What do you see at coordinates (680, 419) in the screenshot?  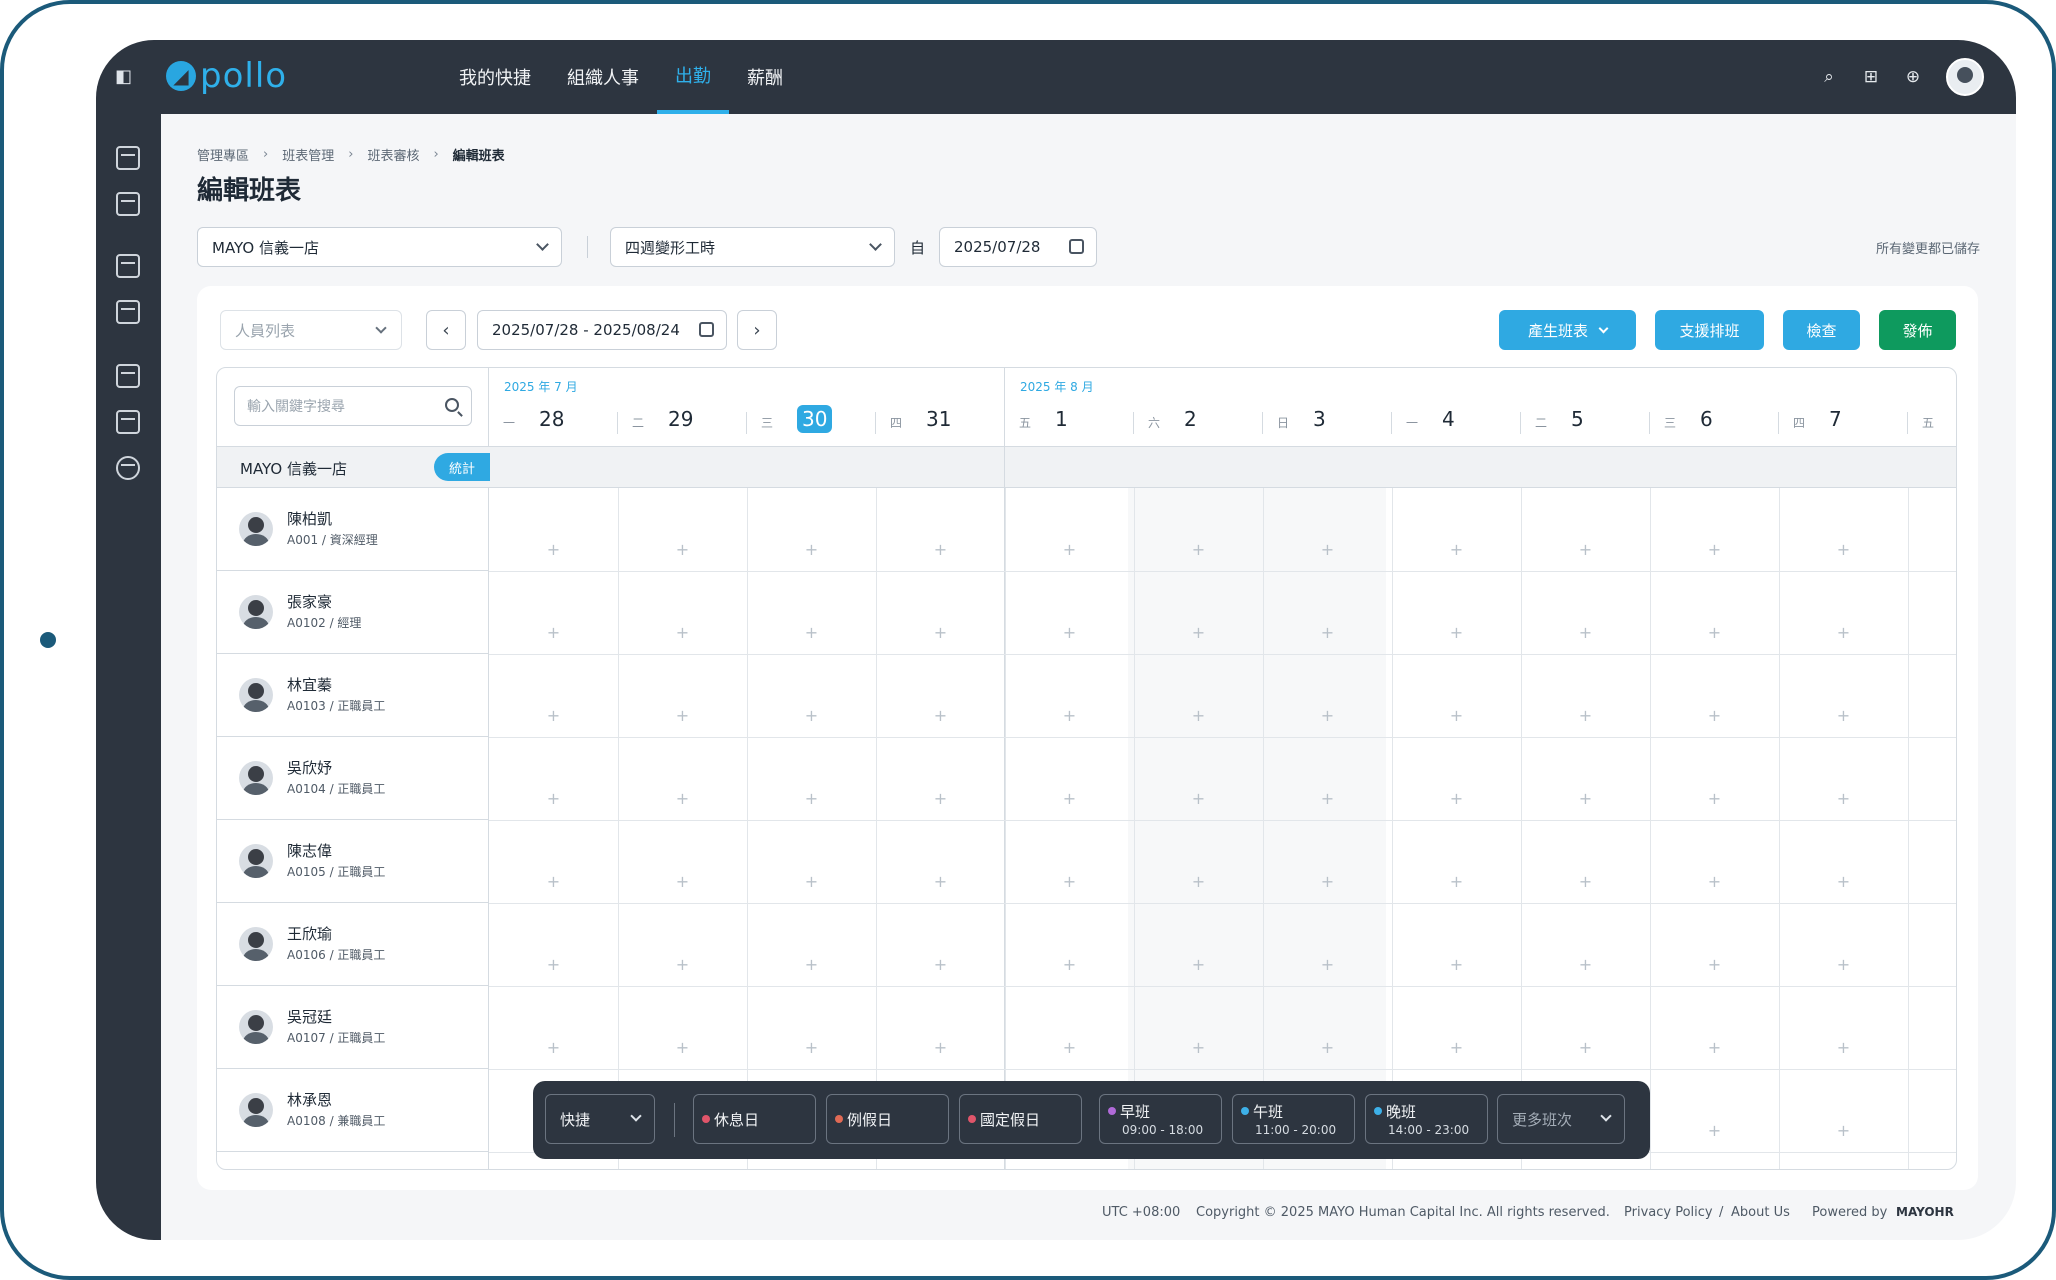 I see `day-number: 29` at bounding box center [680, 419].